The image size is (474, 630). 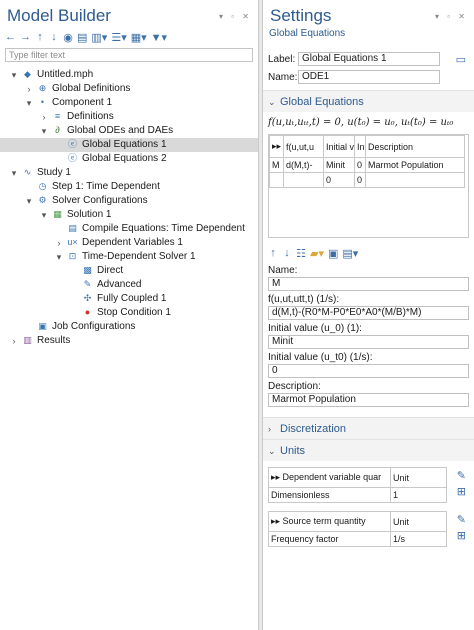 I want to click on save-icon: ▣, so click(x=333, y=253).